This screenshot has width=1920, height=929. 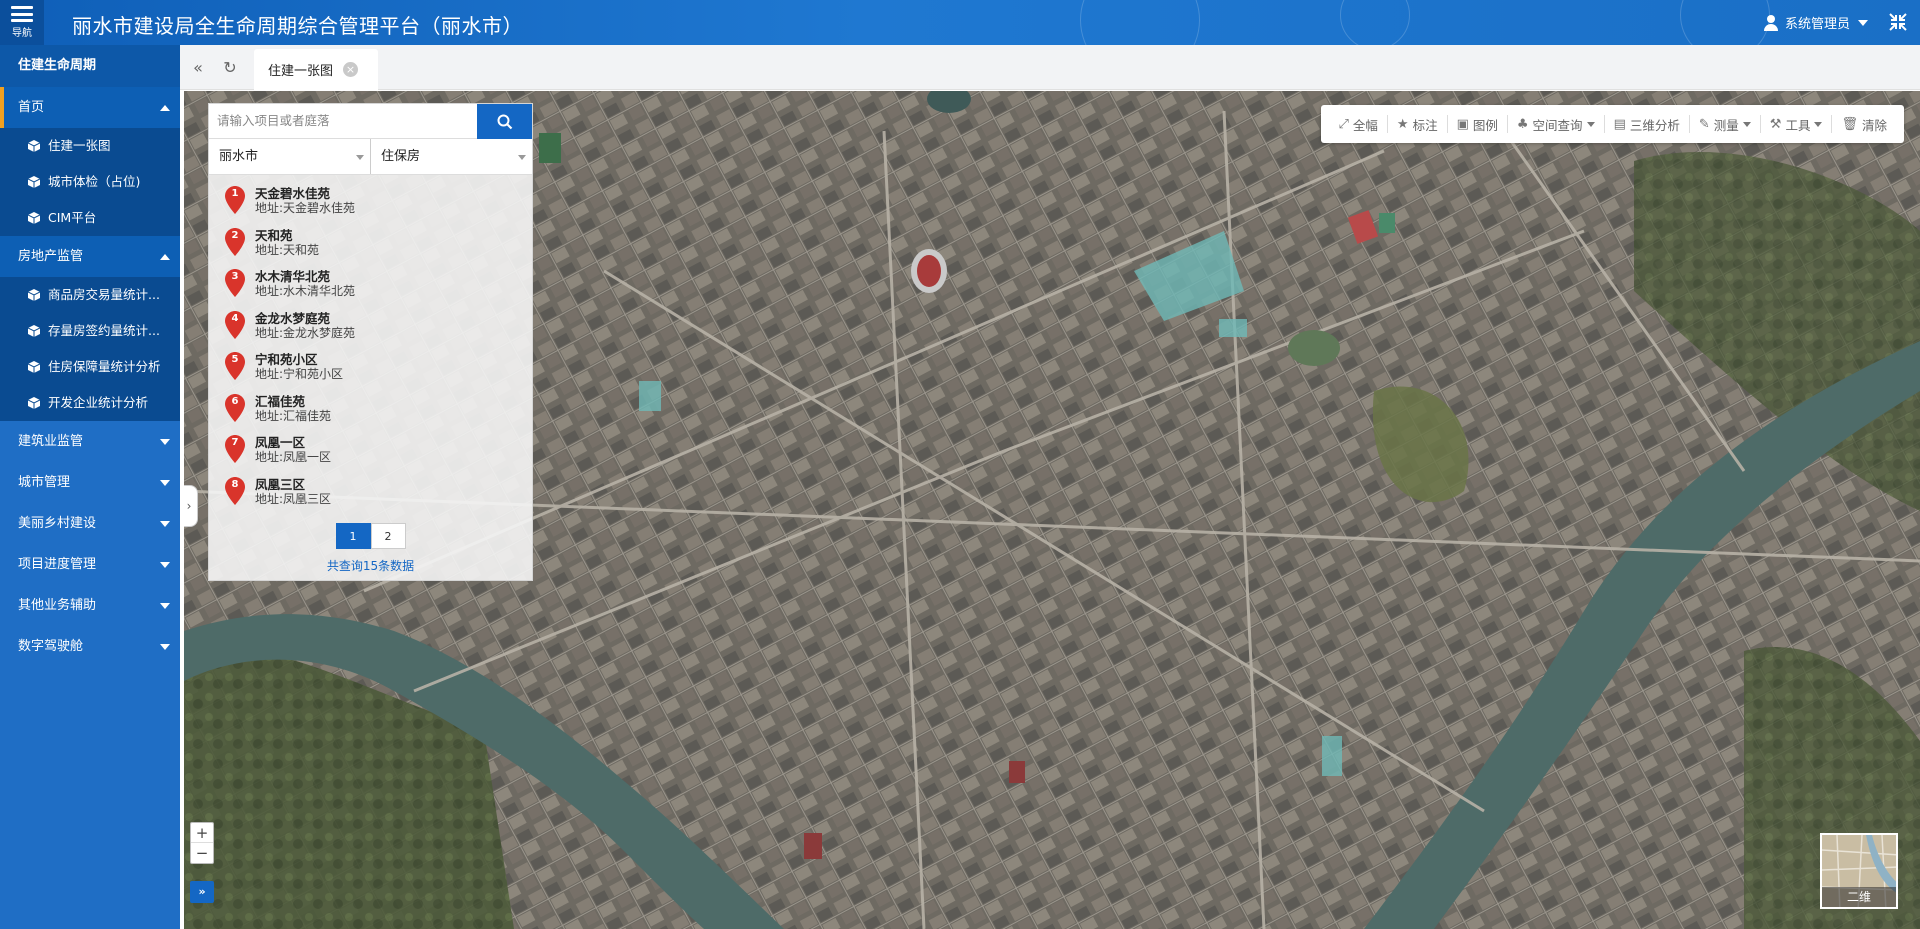 What do you see at coordinates (1418, 124) in the screenshot?
I see `mark-button: ★ 标注` at bounding box center [1418, 124].